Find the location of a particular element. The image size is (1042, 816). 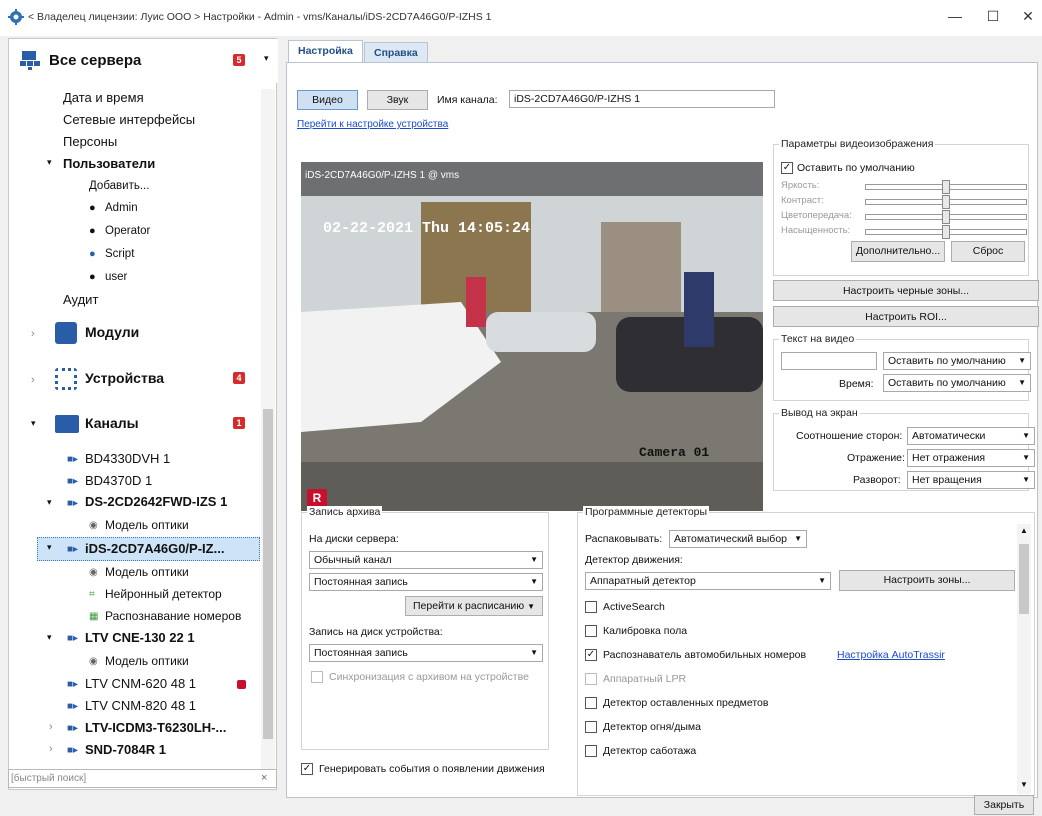

brightness-label: Яркость: is located at coordinates (800, 185).